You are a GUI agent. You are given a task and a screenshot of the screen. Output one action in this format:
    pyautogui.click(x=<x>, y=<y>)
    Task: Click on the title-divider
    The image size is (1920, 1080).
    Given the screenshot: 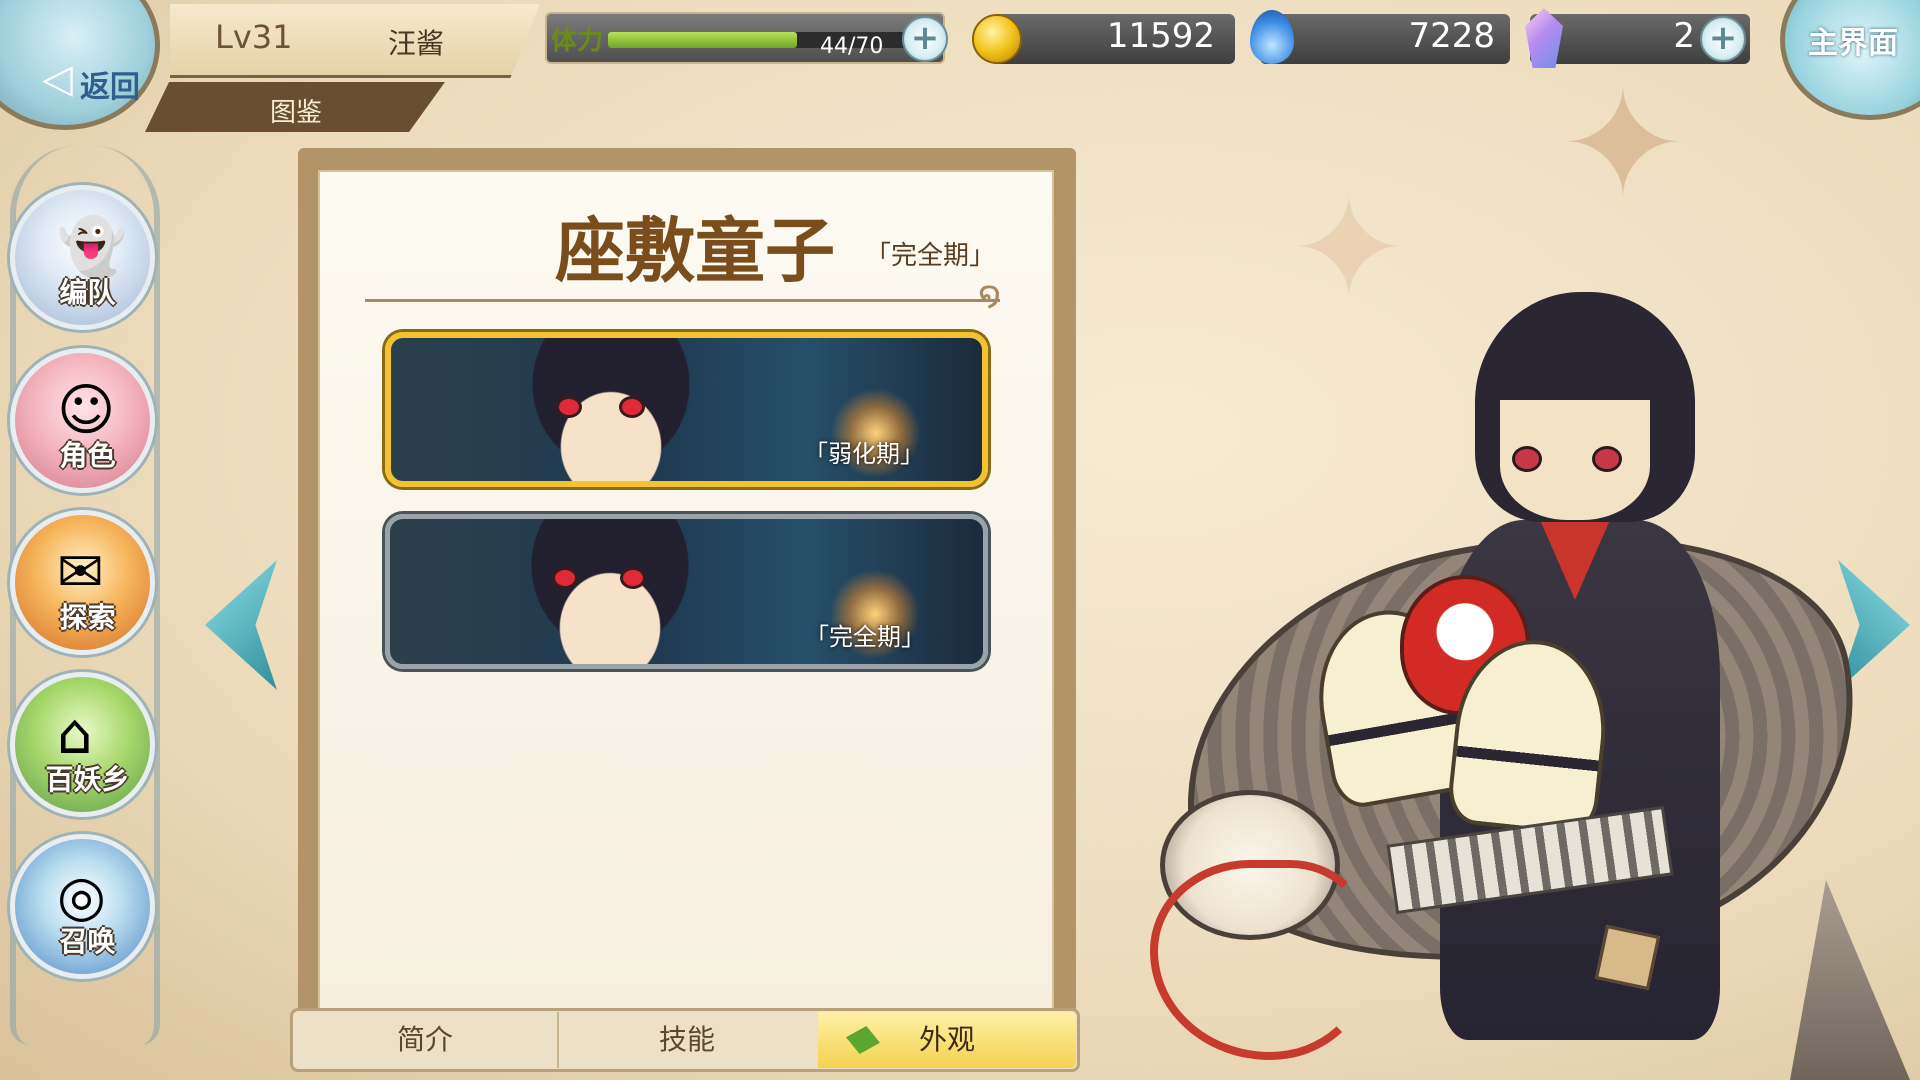 What is the action you would take?
    pyautogui.click(x=682, y=300)
    